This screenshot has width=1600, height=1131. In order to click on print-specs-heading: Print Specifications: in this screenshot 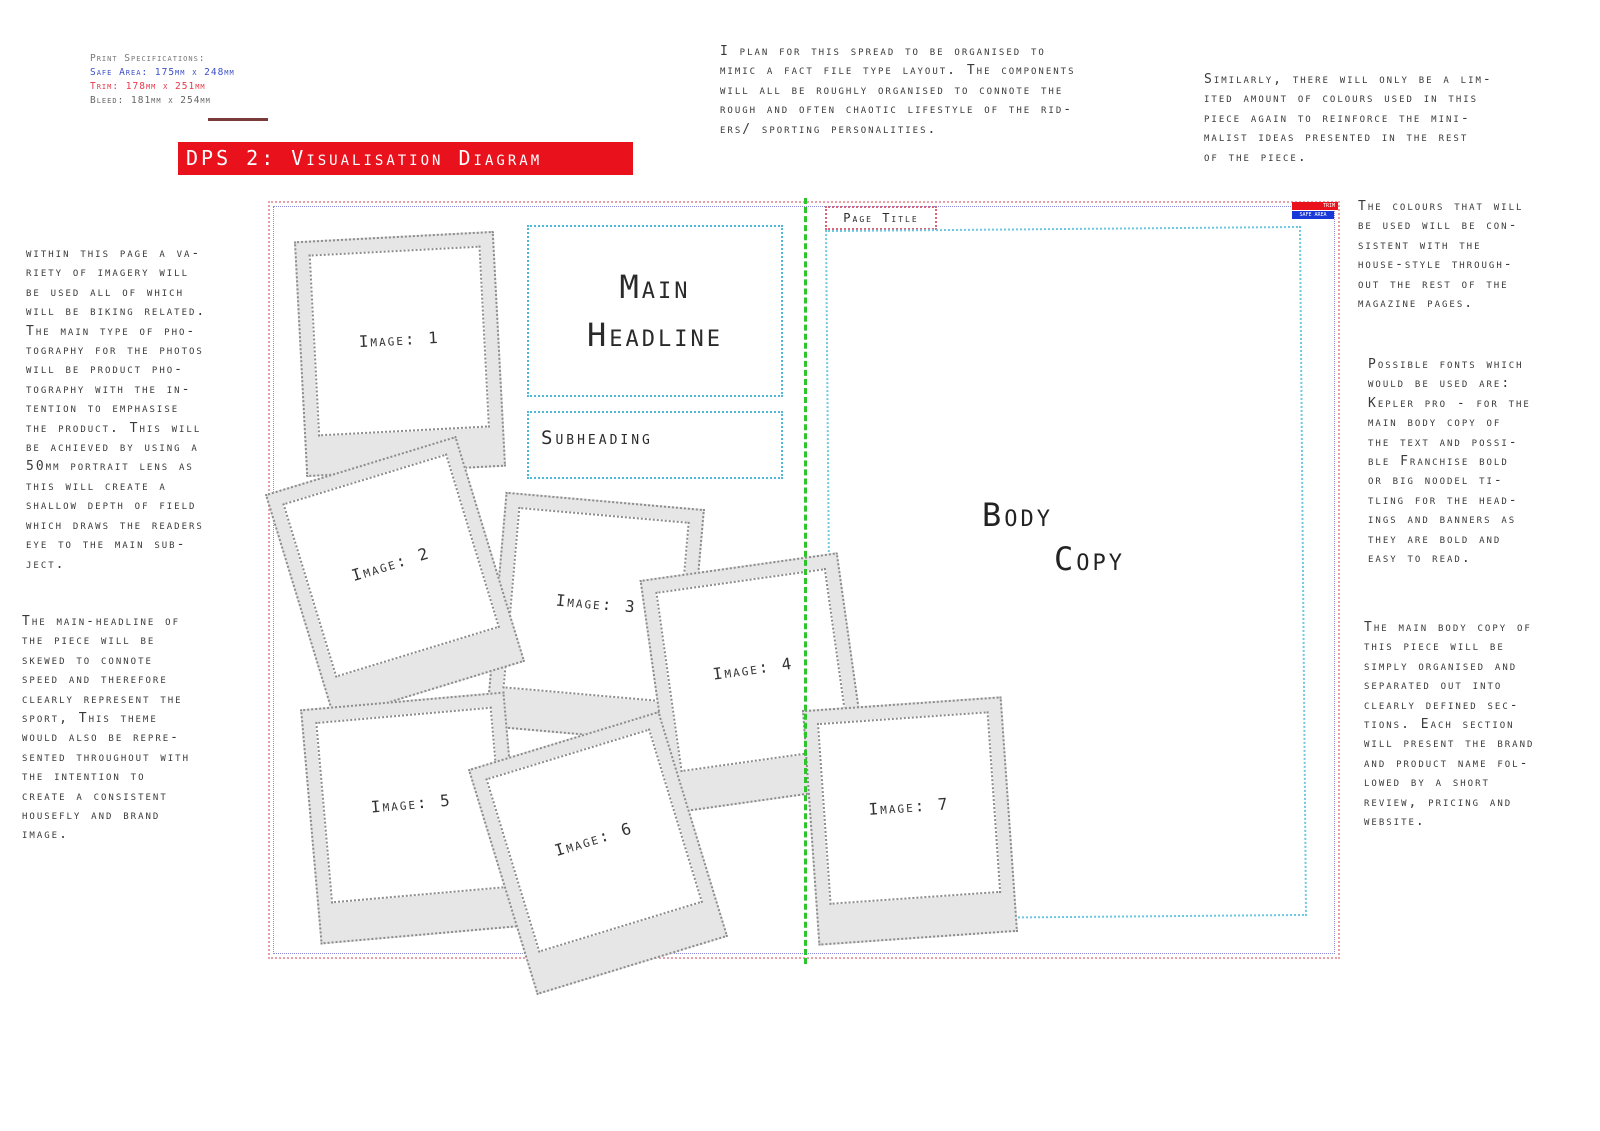, I will do `click(148, 58)`.